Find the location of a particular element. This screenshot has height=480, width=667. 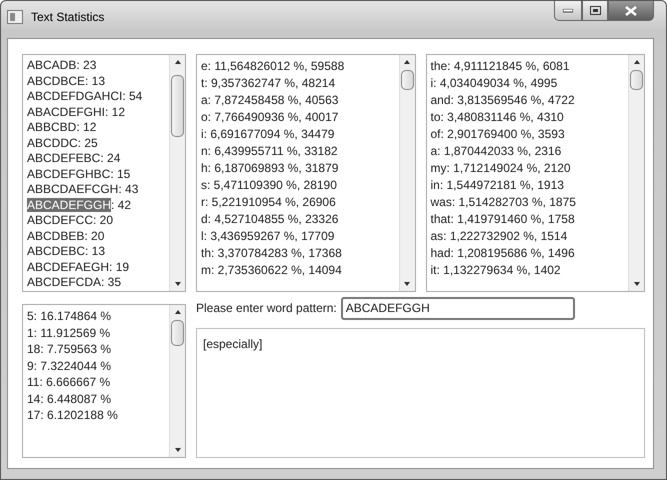

pattern-item: ABCDEFCC: 20 is located at coordinates (96, 220).